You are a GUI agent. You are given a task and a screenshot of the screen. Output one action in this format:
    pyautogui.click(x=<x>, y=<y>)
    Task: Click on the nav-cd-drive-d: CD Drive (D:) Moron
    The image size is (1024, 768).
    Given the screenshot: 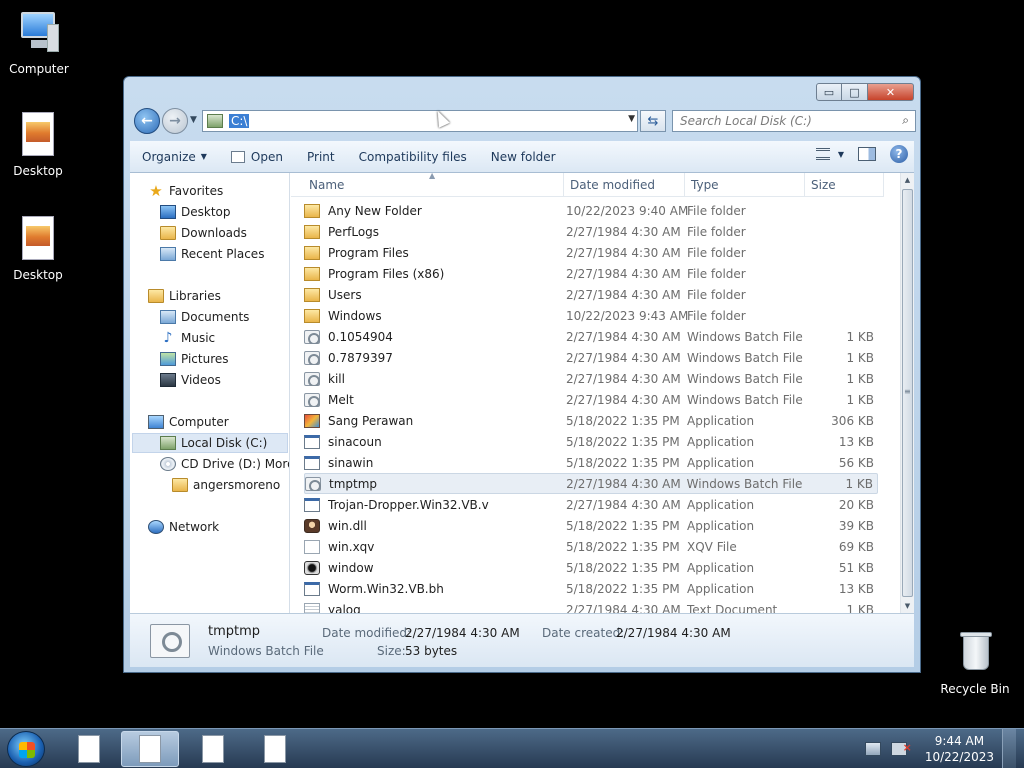 What is the action you would take?
    pyautogui.click(x=224, y=464)
    